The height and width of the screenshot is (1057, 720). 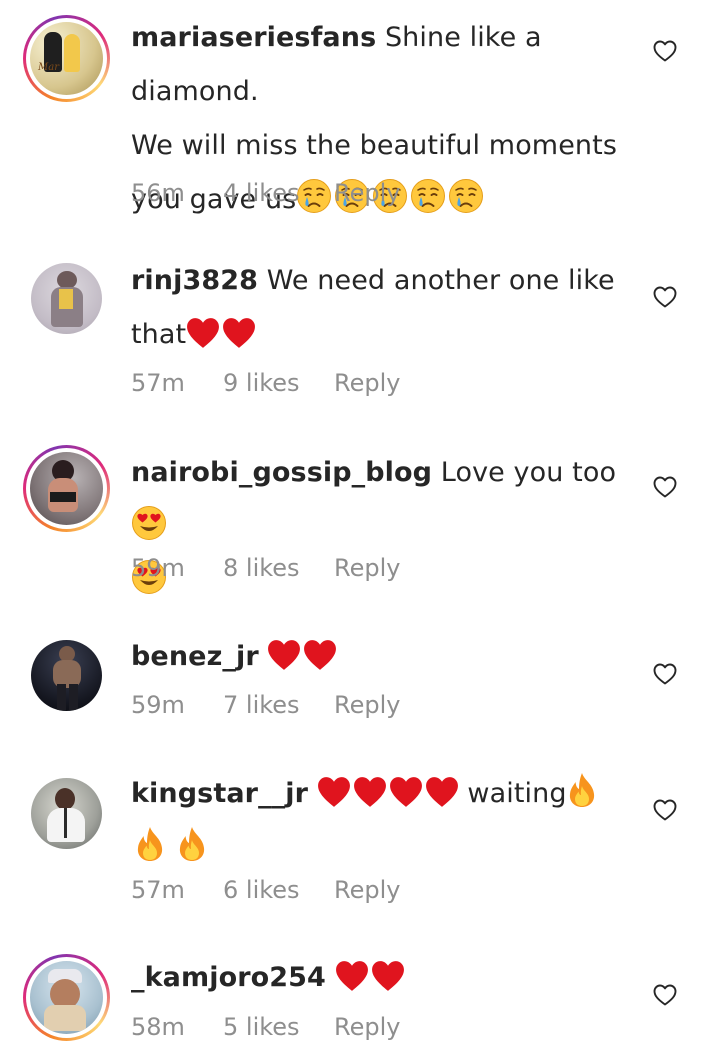 What do you see at coordinates (278, 568) in the screenshot?
I see `comment-likes: 8 likes` at bounding box center [278, 568].